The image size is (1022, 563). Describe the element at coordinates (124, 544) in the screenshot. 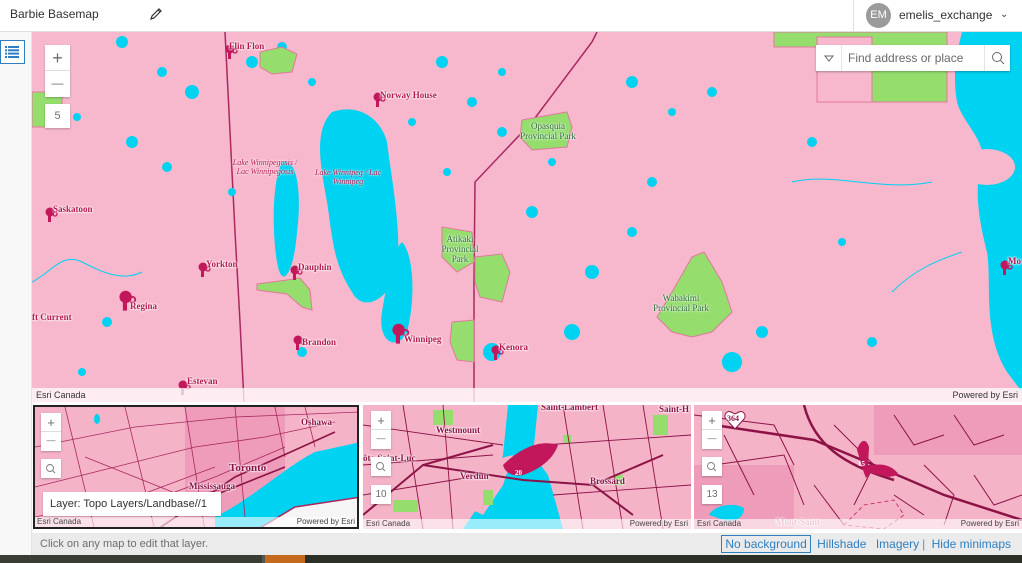

I see `footer-hint: Click on any map to edit that layer.` at that location.